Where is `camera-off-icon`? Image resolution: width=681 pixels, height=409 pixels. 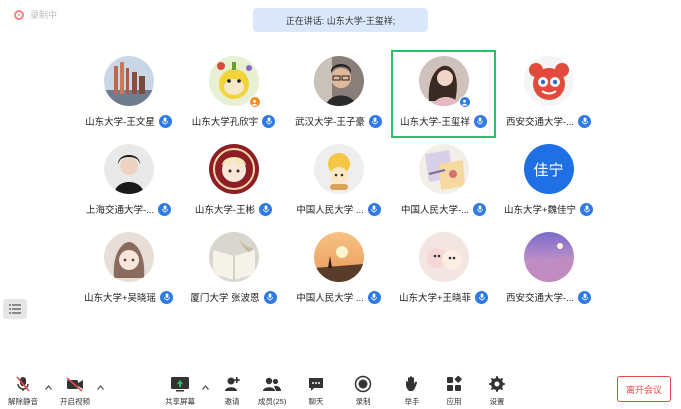
camera-off-icon is located at coordinates (75, 384).